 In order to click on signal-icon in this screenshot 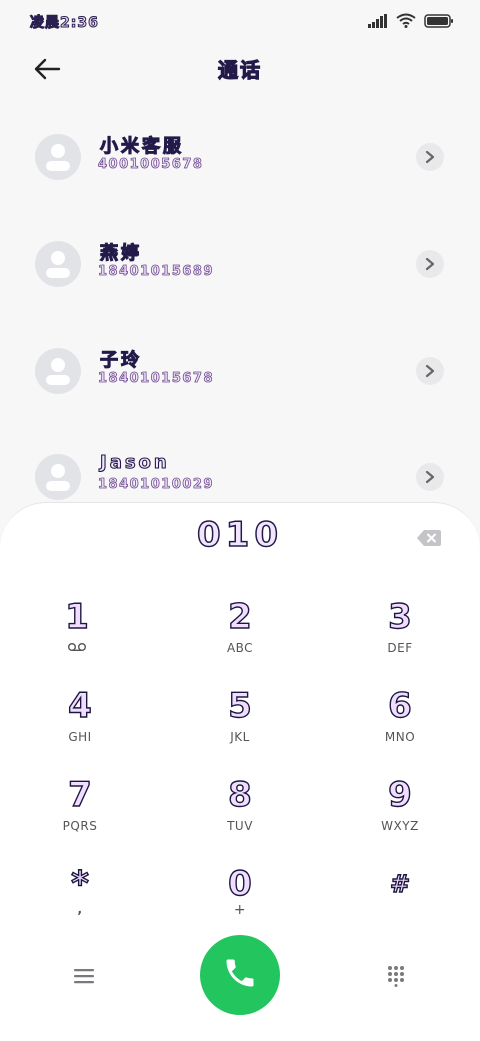, I will do `click(378, 22)`.